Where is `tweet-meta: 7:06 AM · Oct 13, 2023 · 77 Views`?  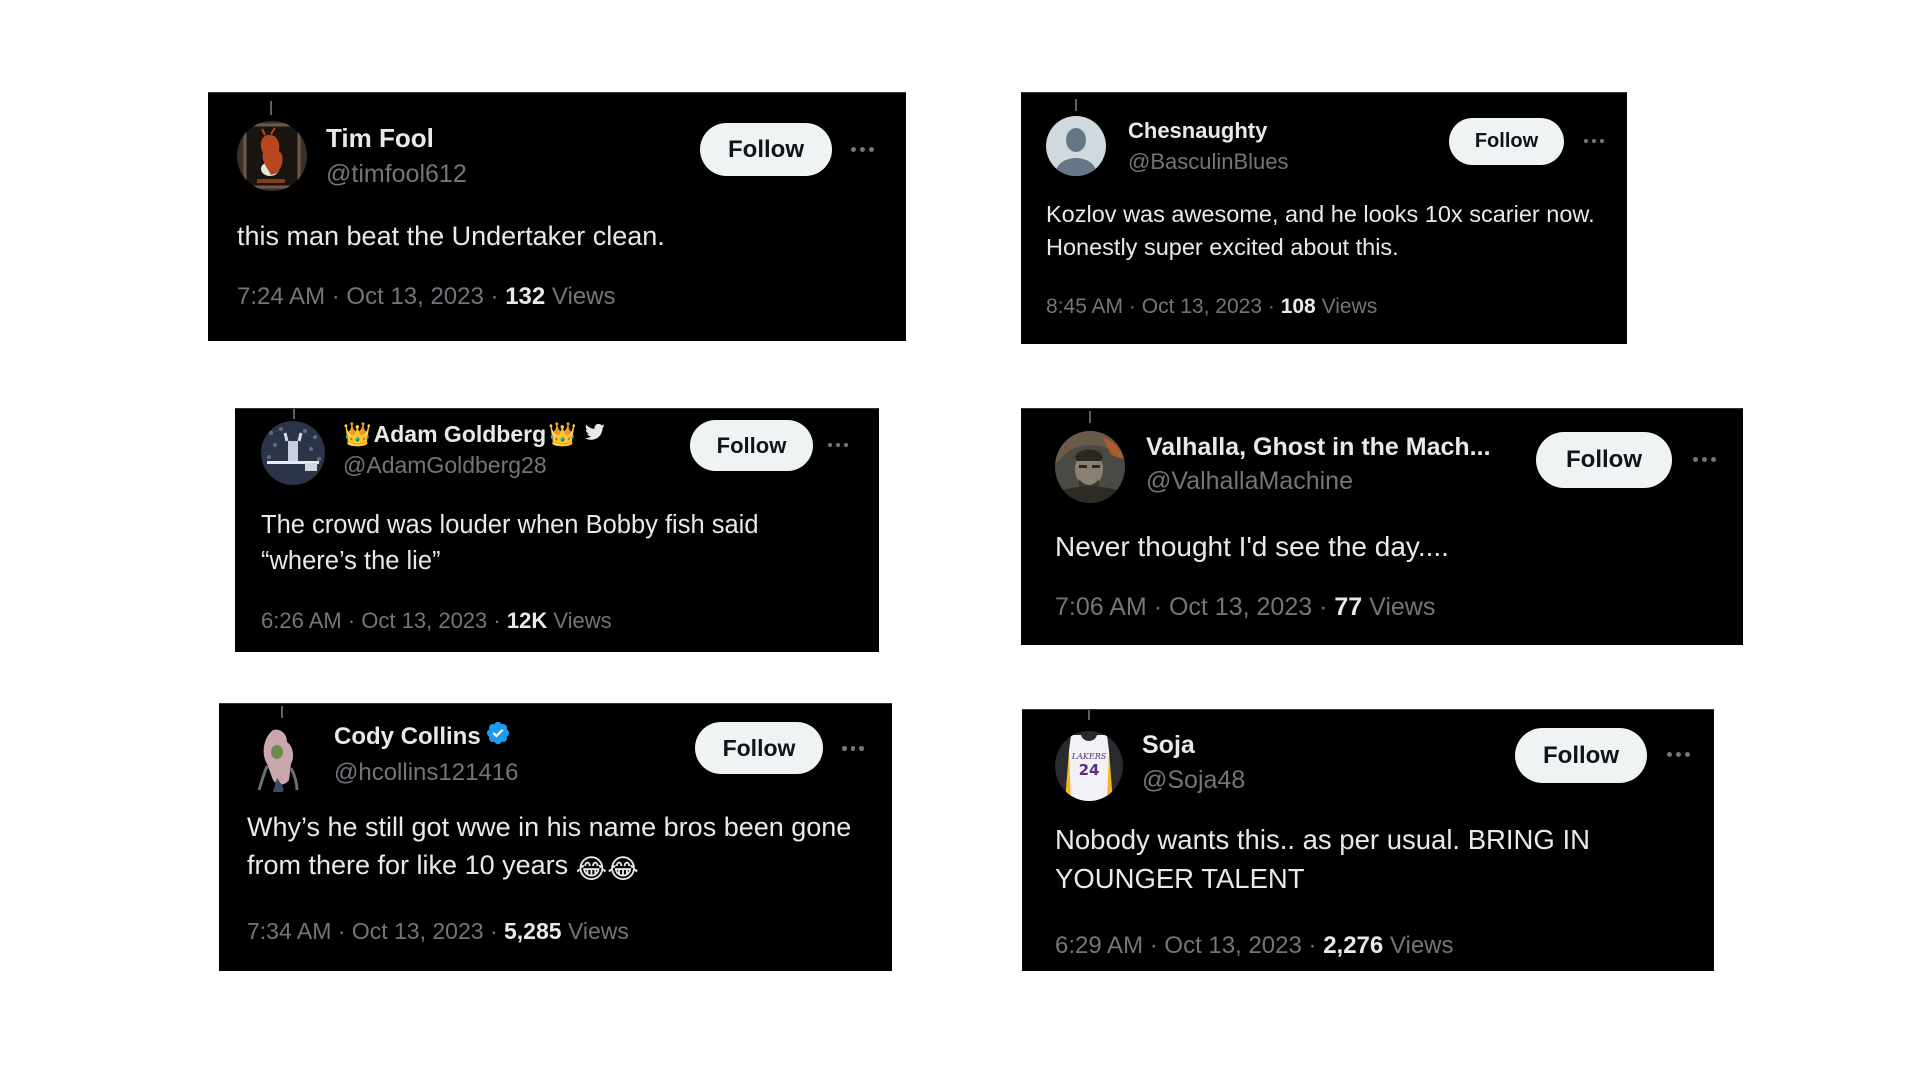
tweet-meta: 7:06 AM · Oct 13, 2023 · 77 Views is located at coordinates (1245, 607).